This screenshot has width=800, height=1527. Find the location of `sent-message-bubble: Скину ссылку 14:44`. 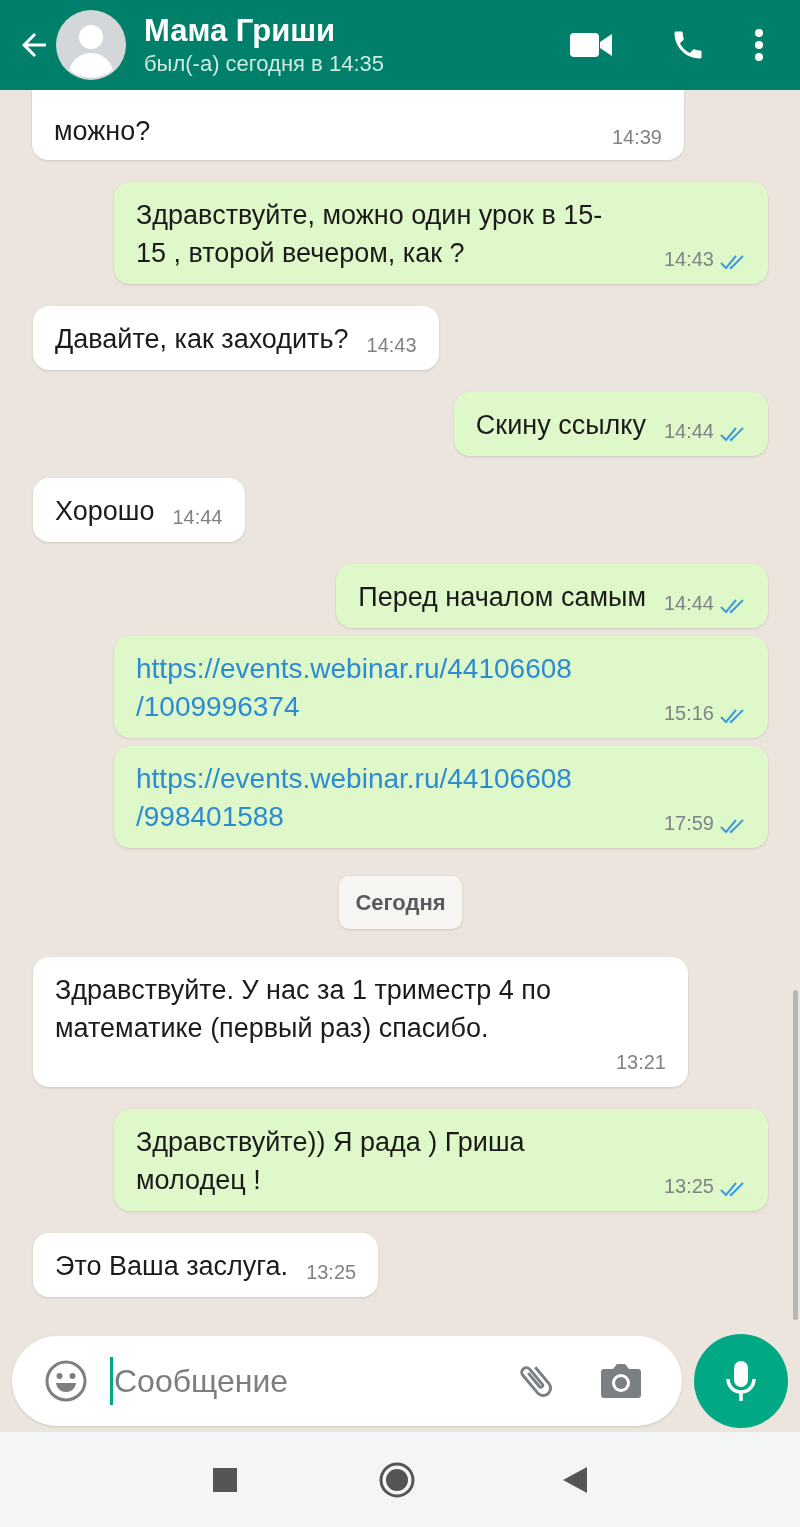

sent-message-bubble: Скину ссылку 14:44 is located at coordinates (610, 424).